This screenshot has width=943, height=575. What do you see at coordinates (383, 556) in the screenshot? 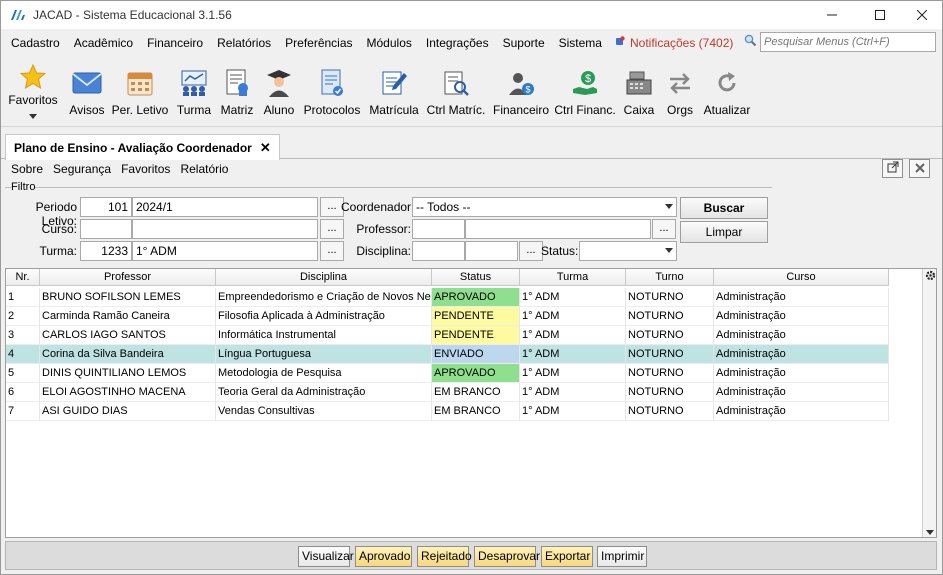
I see `aprovado-button: Aprovado` at bounding box center [383, 556].